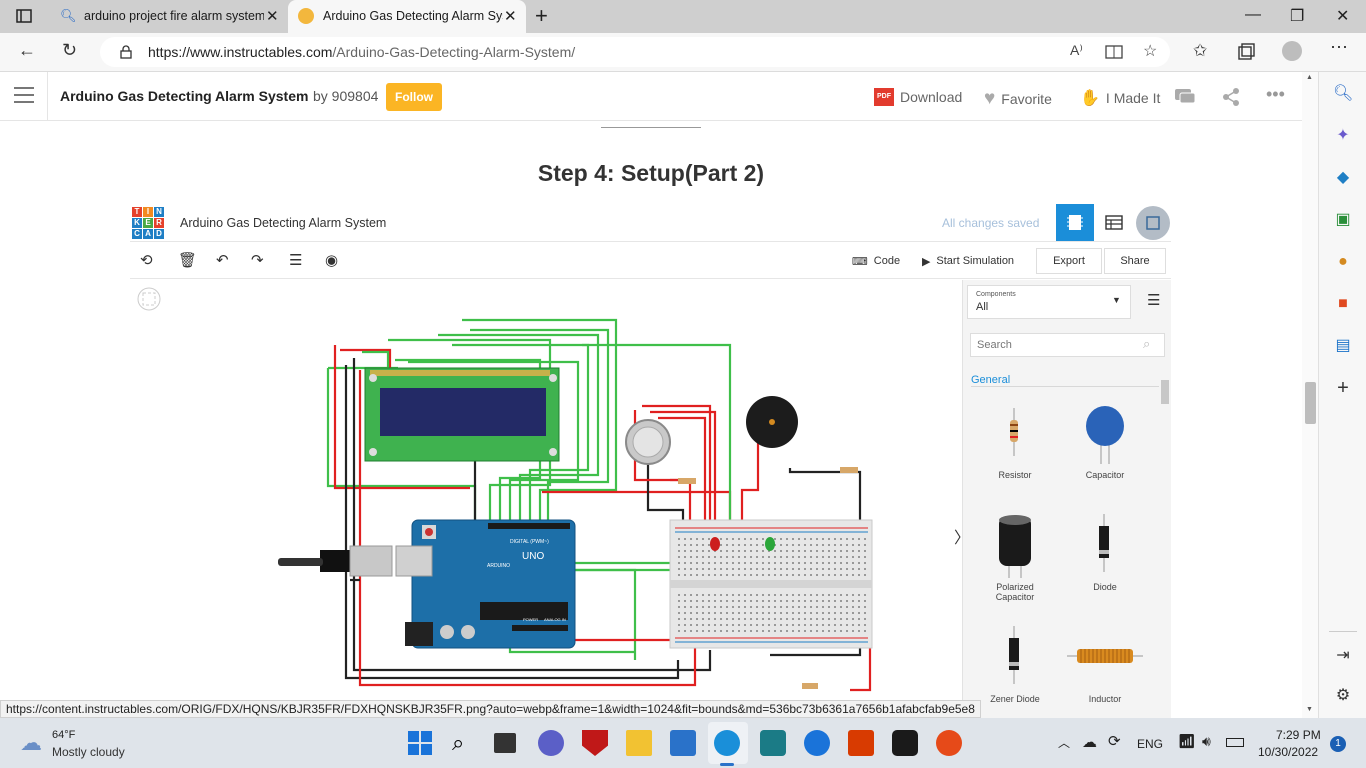 The height and width of the screenshot is (768, 1366). What do you see at coordinates (990, 380) in the screenshot?
I see `general-category: General` at bounding box center [990, 380].